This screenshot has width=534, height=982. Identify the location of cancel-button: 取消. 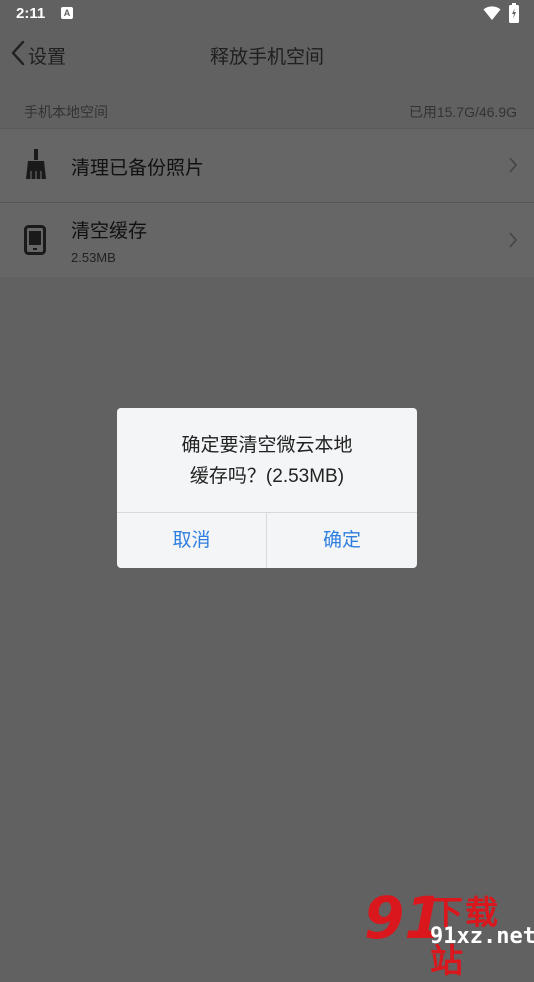
(191, 540).